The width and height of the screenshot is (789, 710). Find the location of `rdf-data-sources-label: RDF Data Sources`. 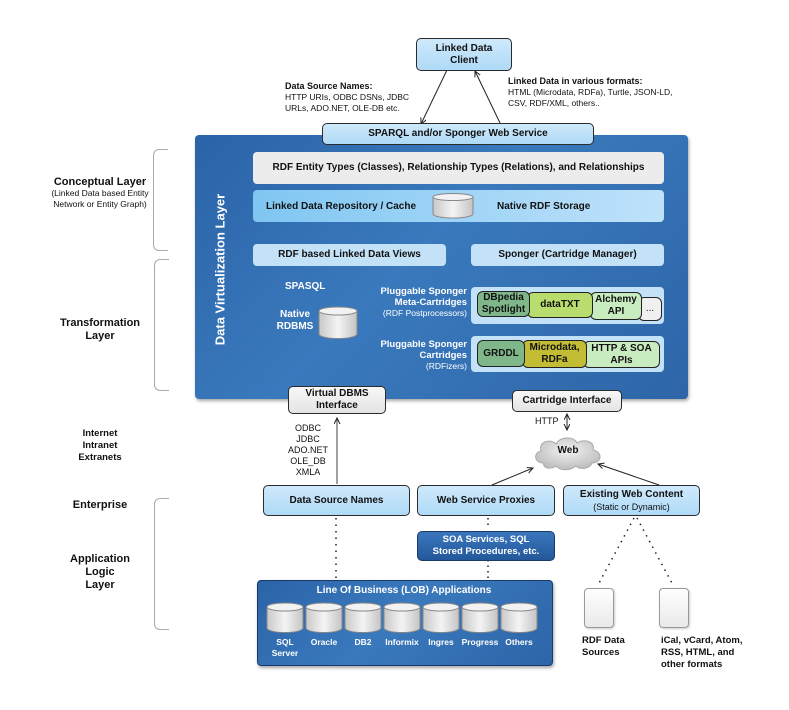

rdf-data-sources-label: RDF Data Sources is located at coordinates (603, 646).